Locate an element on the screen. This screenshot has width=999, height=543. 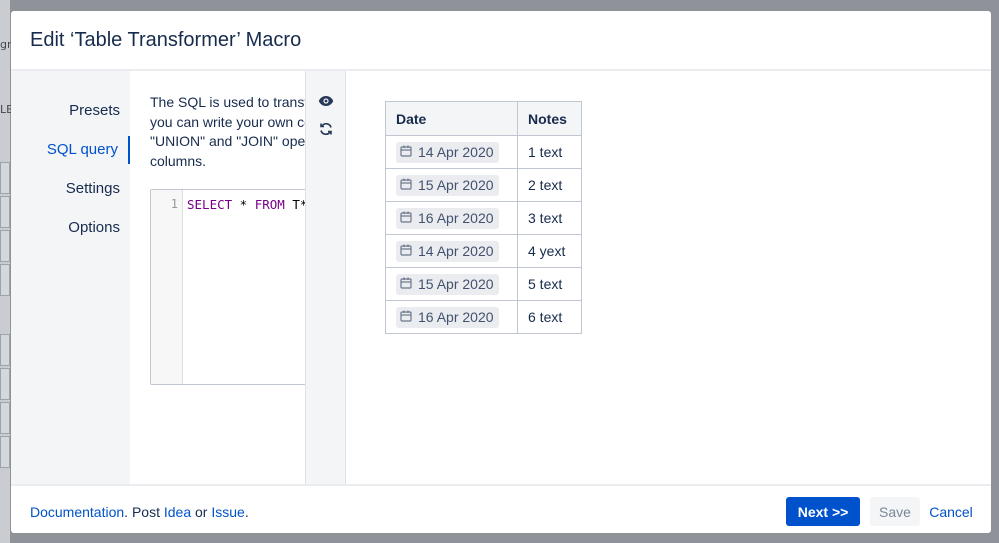
side-nav: Presets SQL query Settings Options is located at coordinates (70, 278).